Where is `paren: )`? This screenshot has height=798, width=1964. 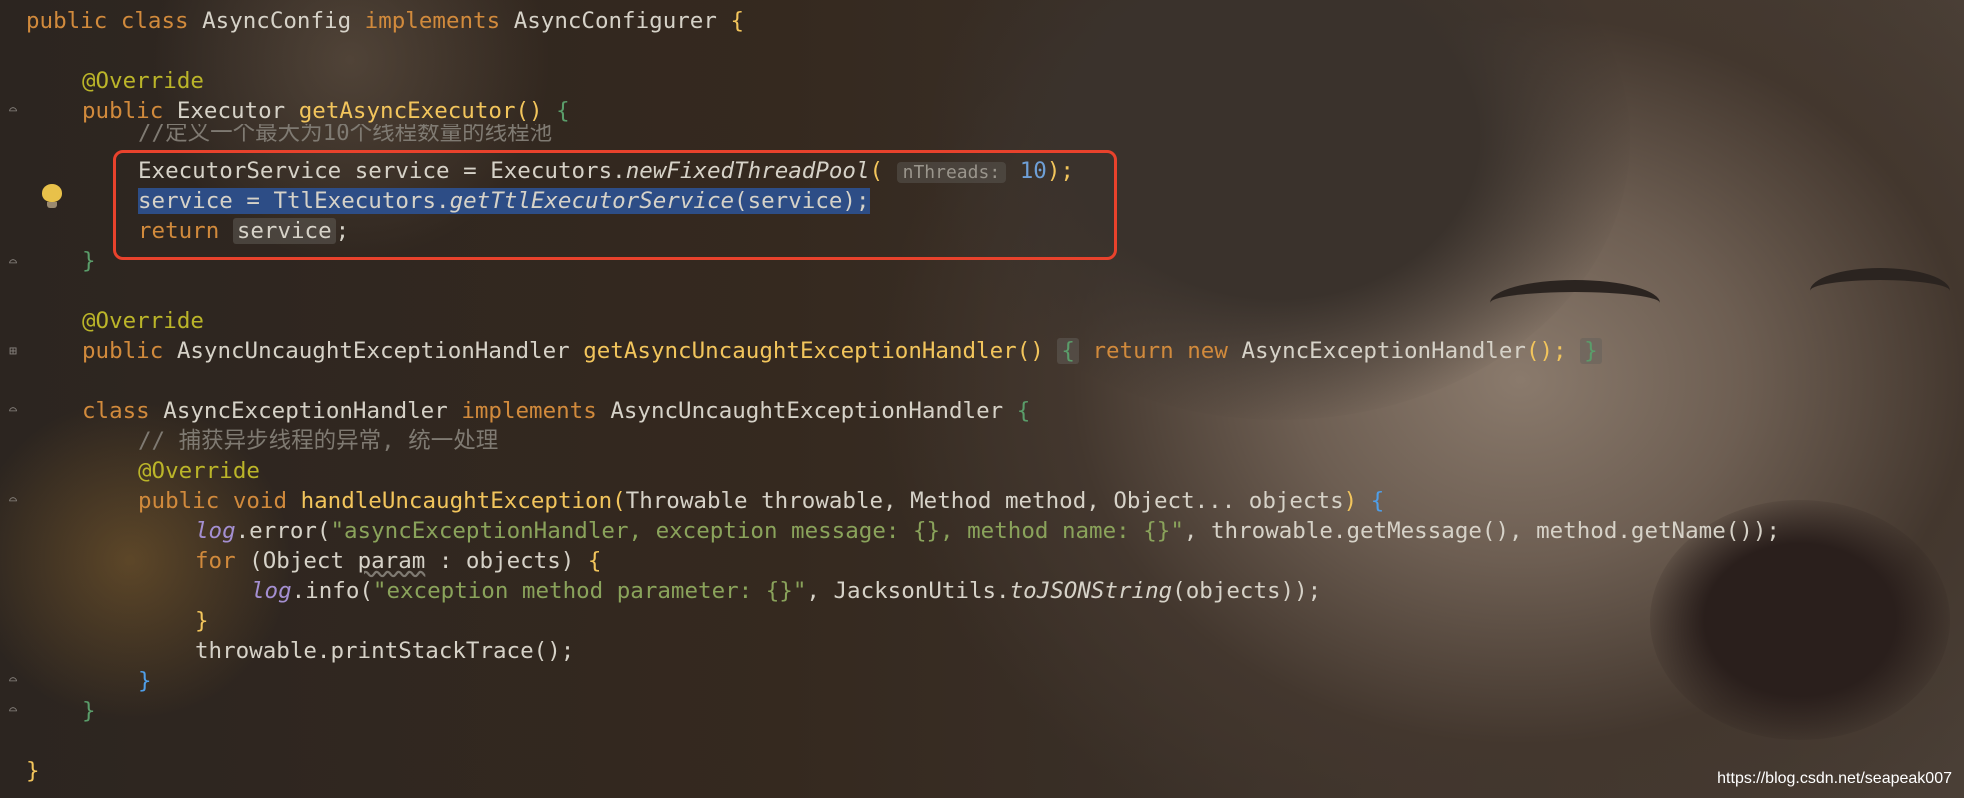 paren: ) is located at coordinates (1350, 501).